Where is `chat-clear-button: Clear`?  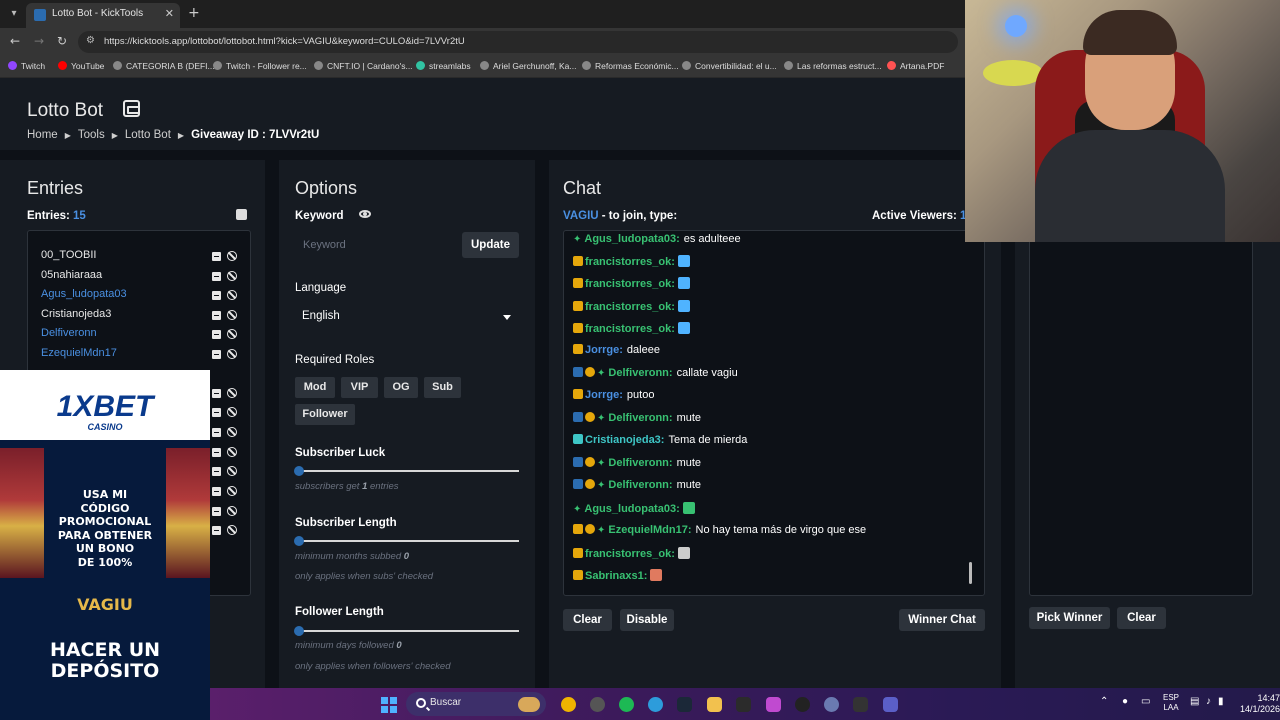
chat-clear-button: Clear is located at coordinates (587, 620).